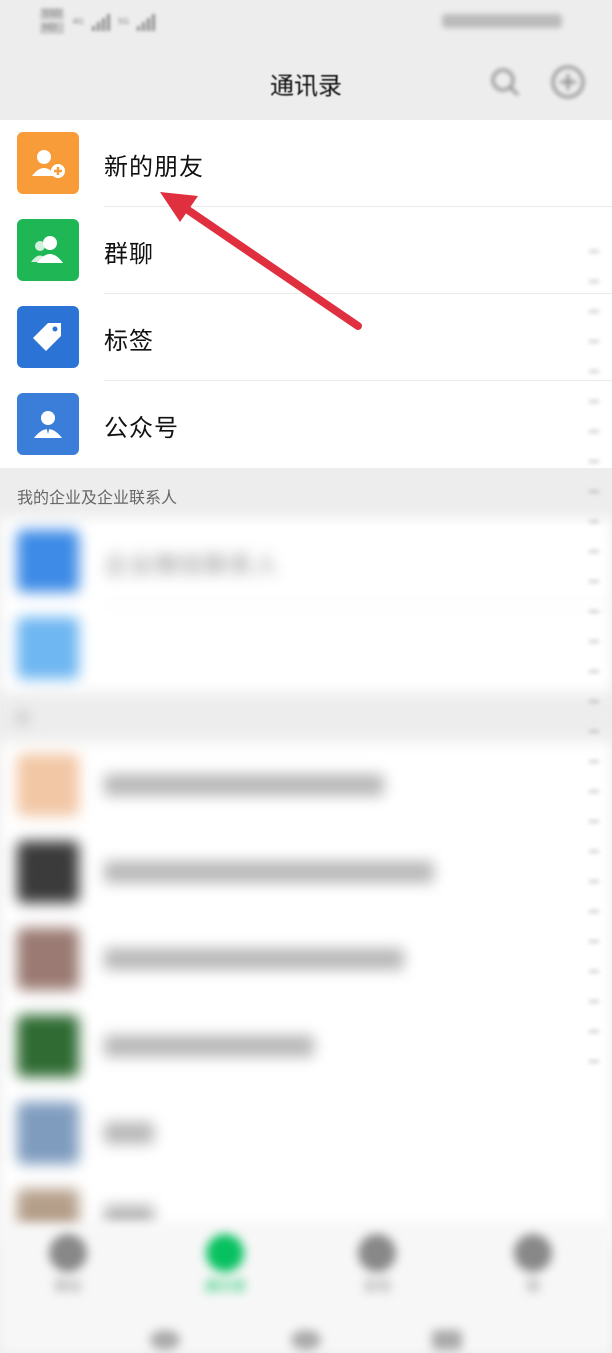  I want to click on tab-label: 通讯录, so click(225, 1287).